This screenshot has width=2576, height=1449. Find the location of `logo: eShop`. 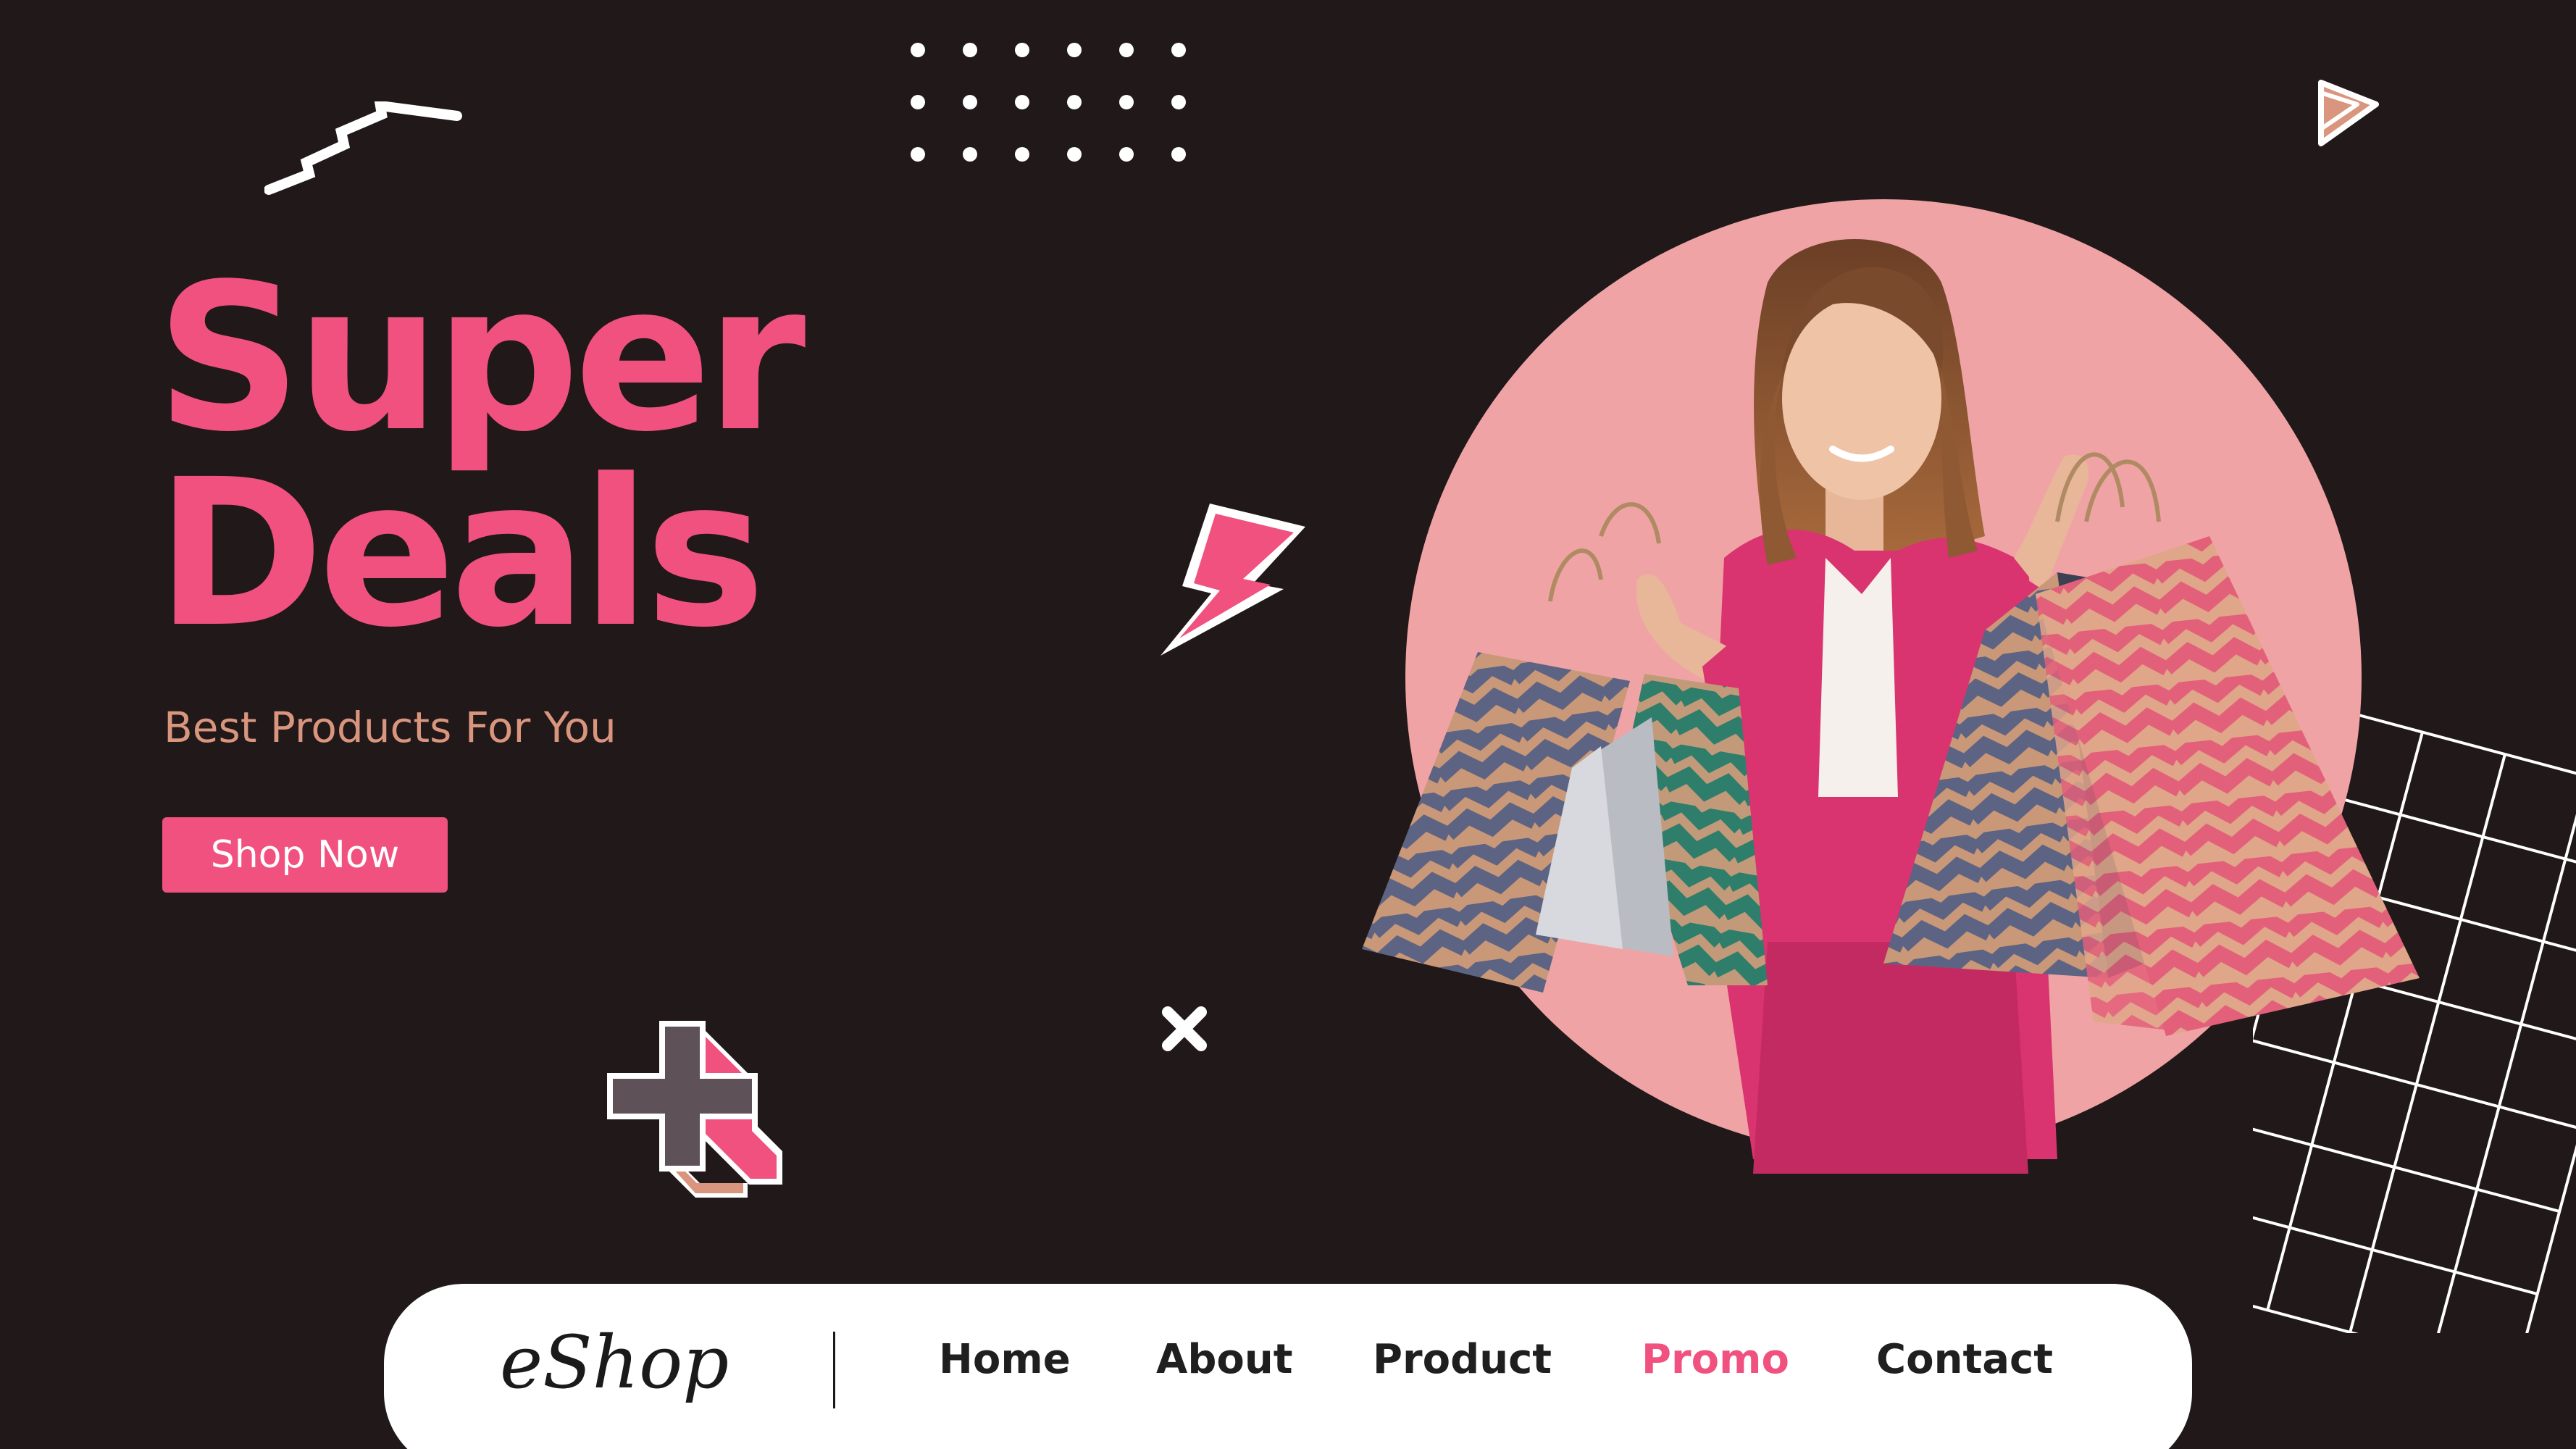

logo: eShop is located at coordinates (614, 1363).